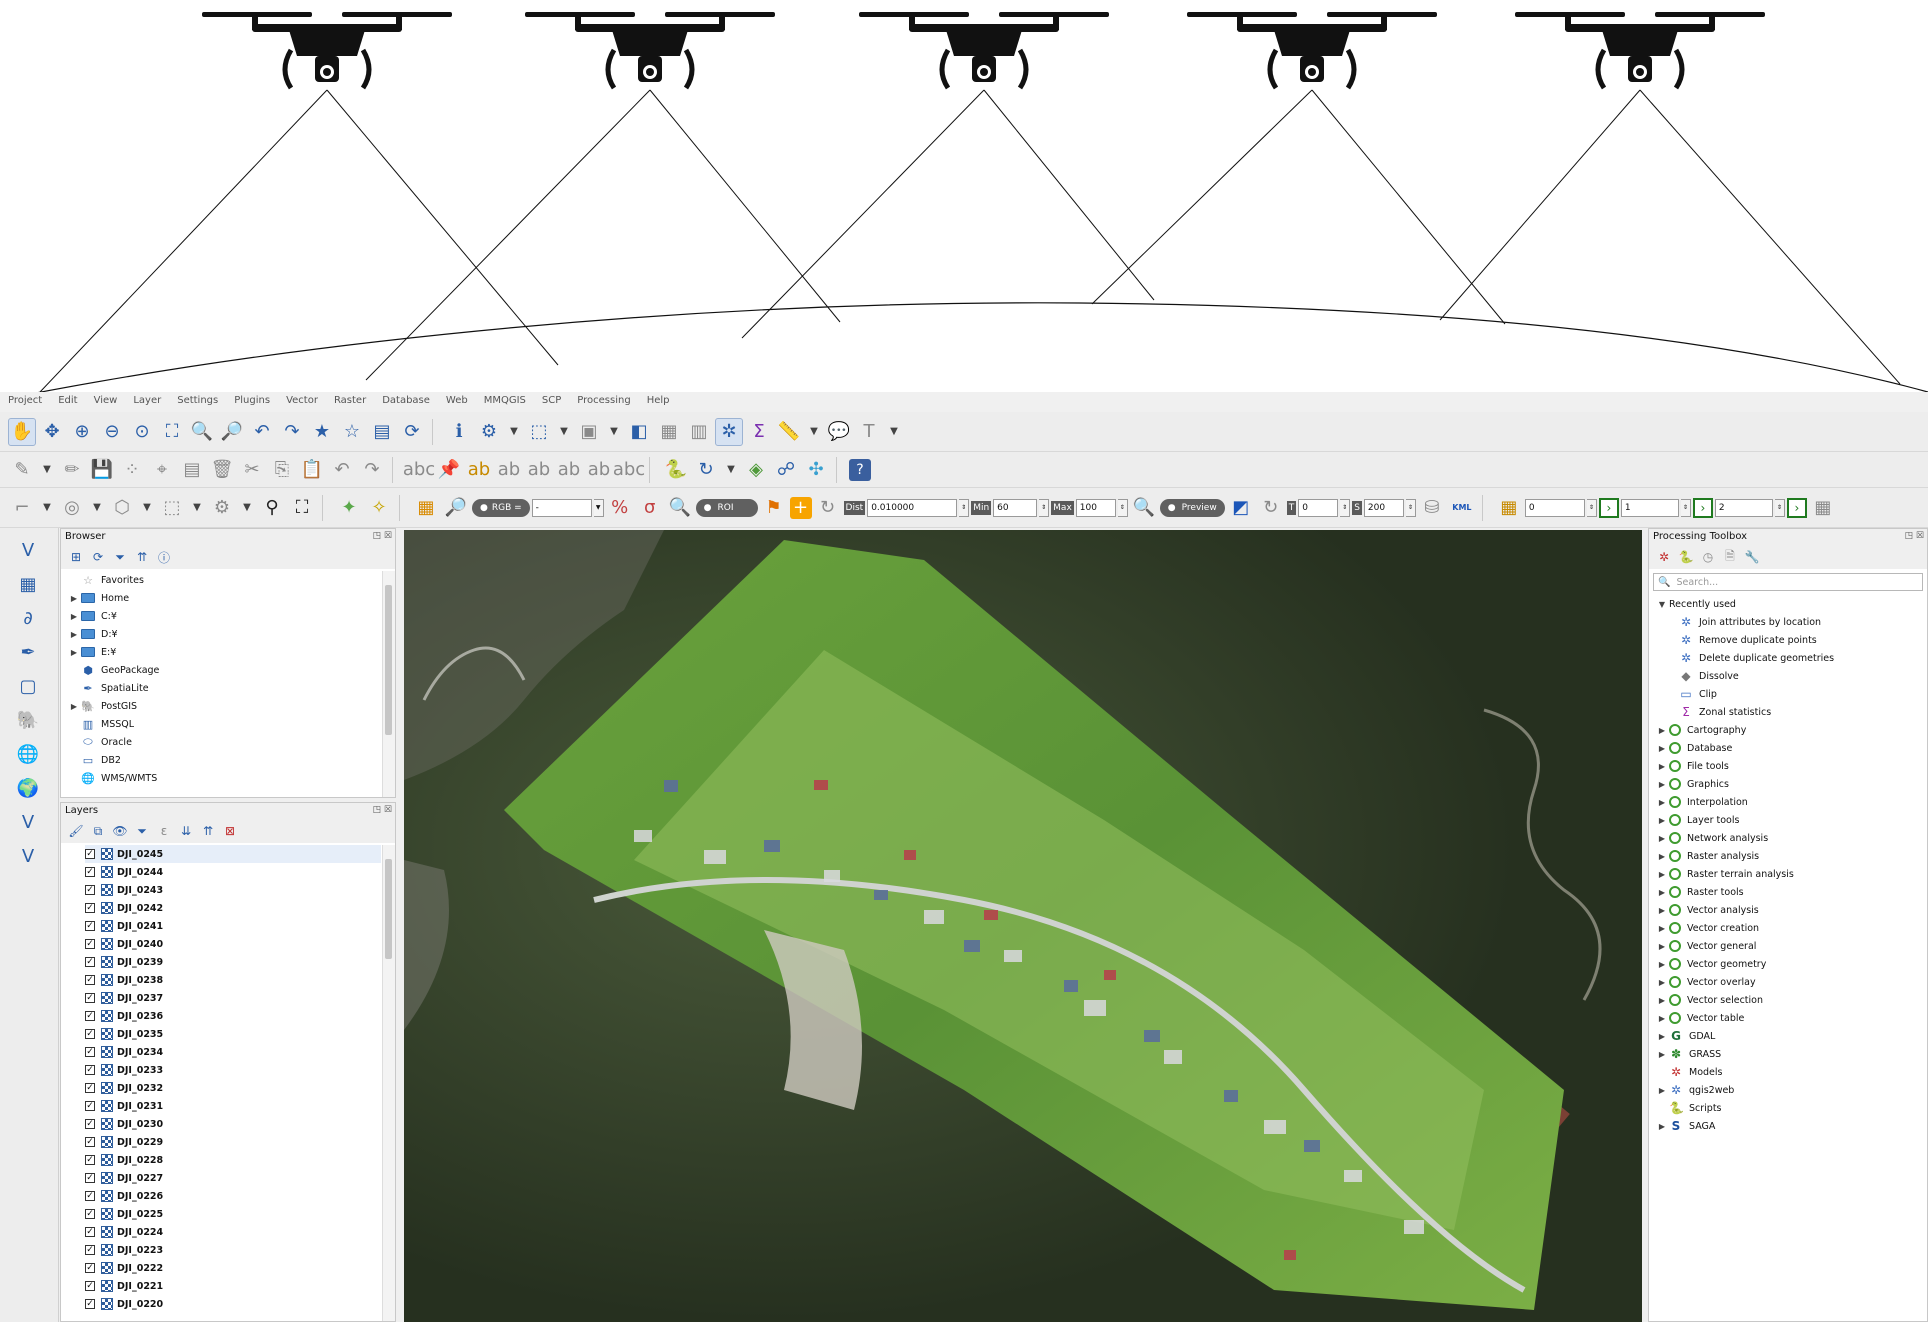 Image resolution: width=1928 pixels, height=1322 pixels. Describe the element at coordinates (457, 402) in the screenshot. I see `menu-item: Web` at that location.